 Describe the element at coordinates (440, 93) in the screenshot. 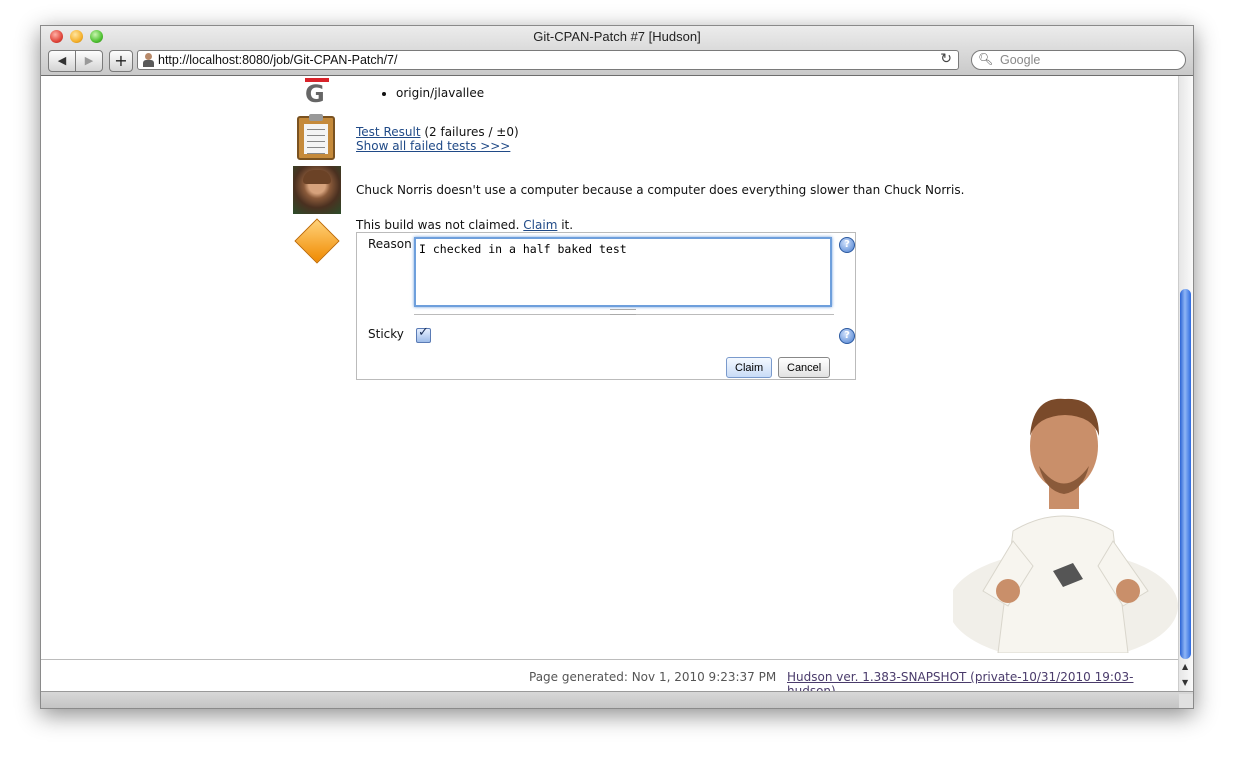

I see `list-item: origin/jlavallee` at that location.